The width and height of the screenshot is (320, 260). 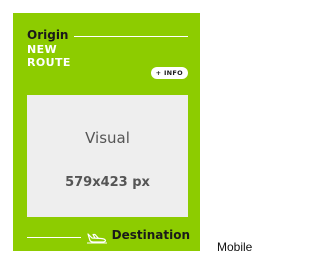 I want to click on info-button: + INFO, so click(x=169, y=73).